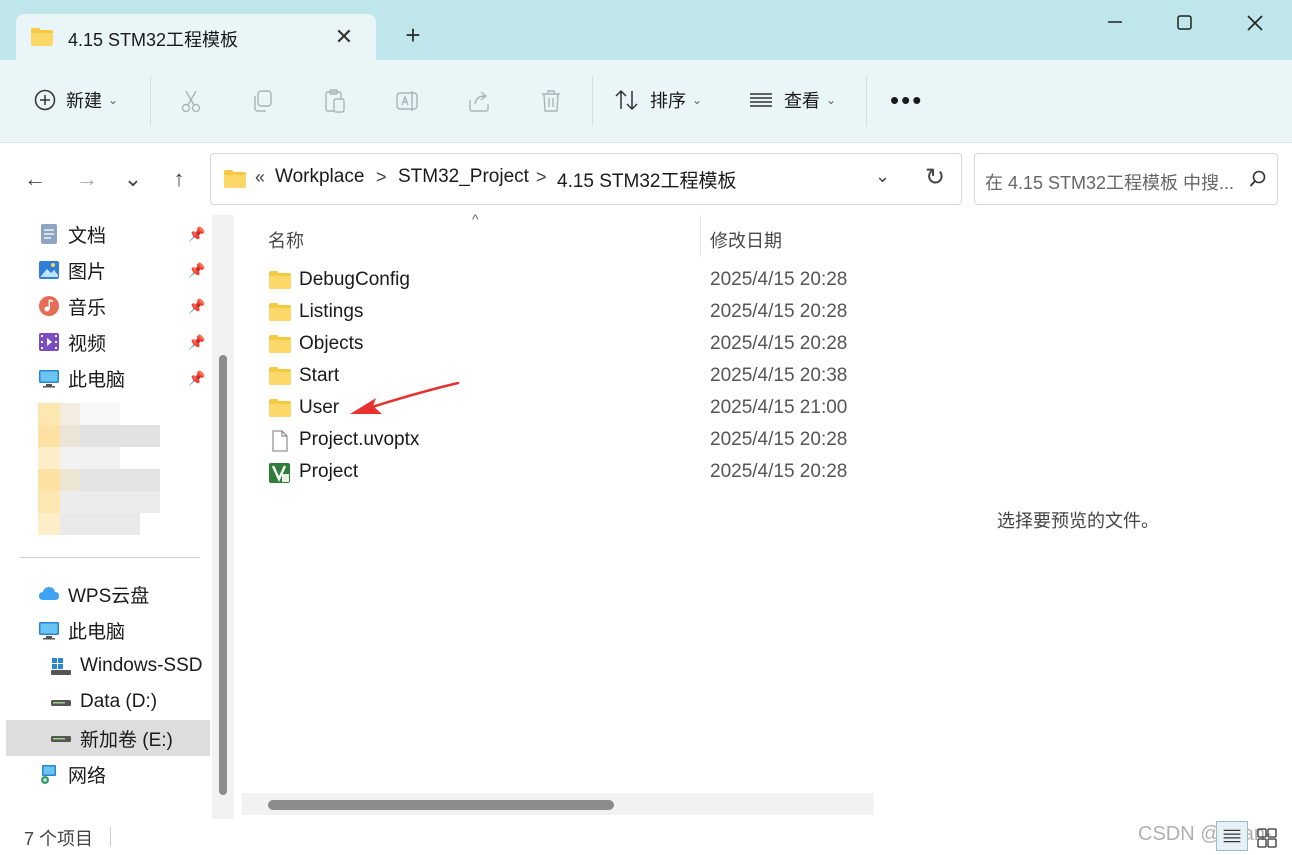  I want to click on file-row: Listings 2025/4/15 20:28, so click(559, 313).